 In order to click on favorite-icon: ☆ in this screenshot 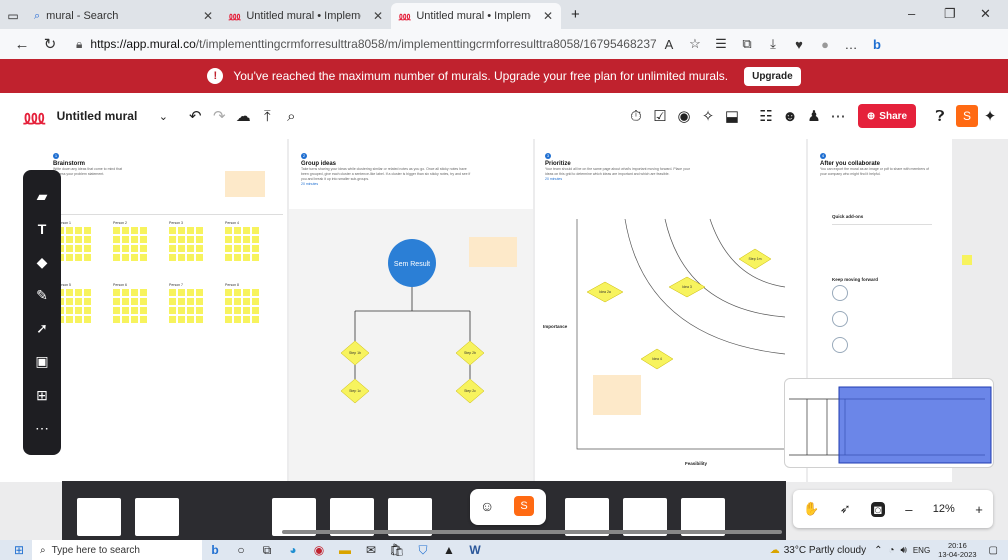, I will do `click(695, 44)`.